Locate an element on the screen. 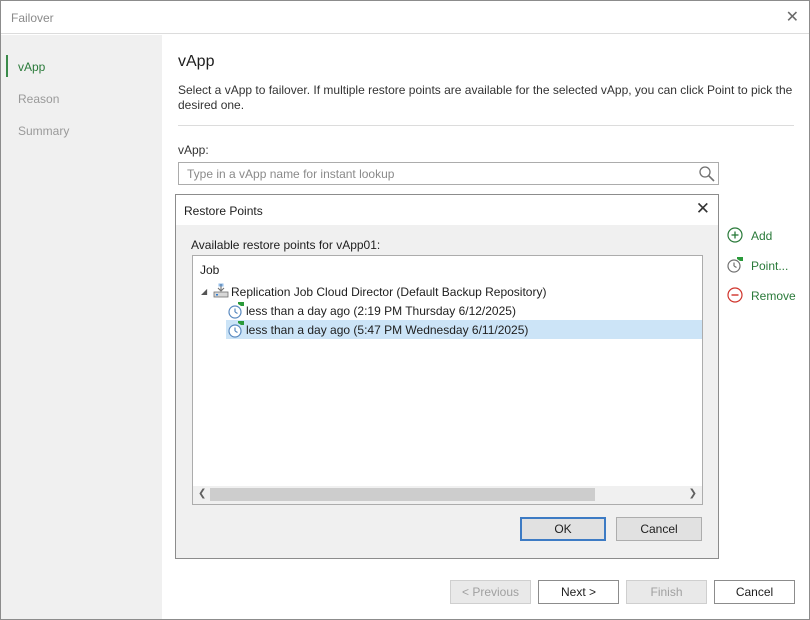 The height and width of the screenshot is (620, 810). collapse-arrow-icon: ◢ is located at coordinates (204, 291).